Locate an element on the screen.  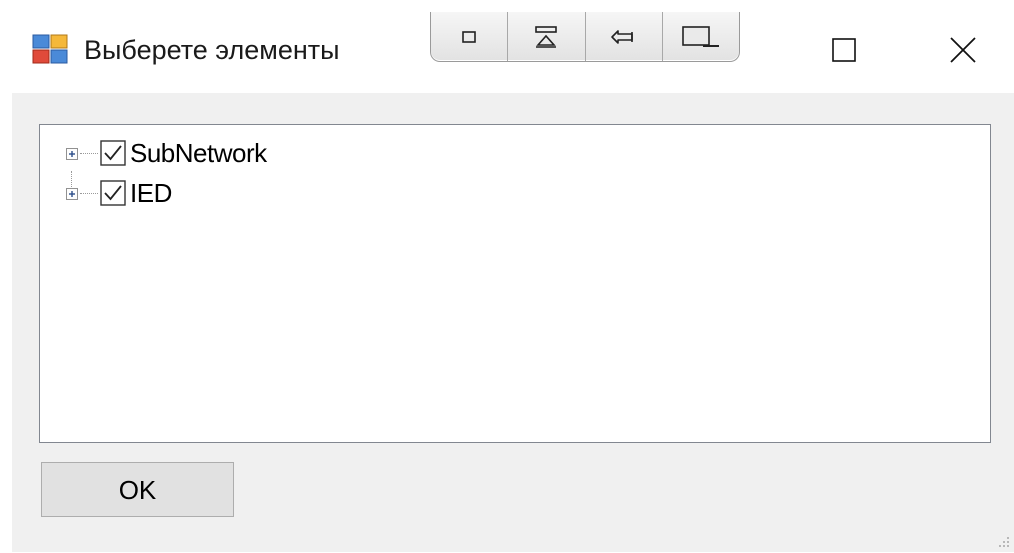
close-button is located at coordinates (963, 50).